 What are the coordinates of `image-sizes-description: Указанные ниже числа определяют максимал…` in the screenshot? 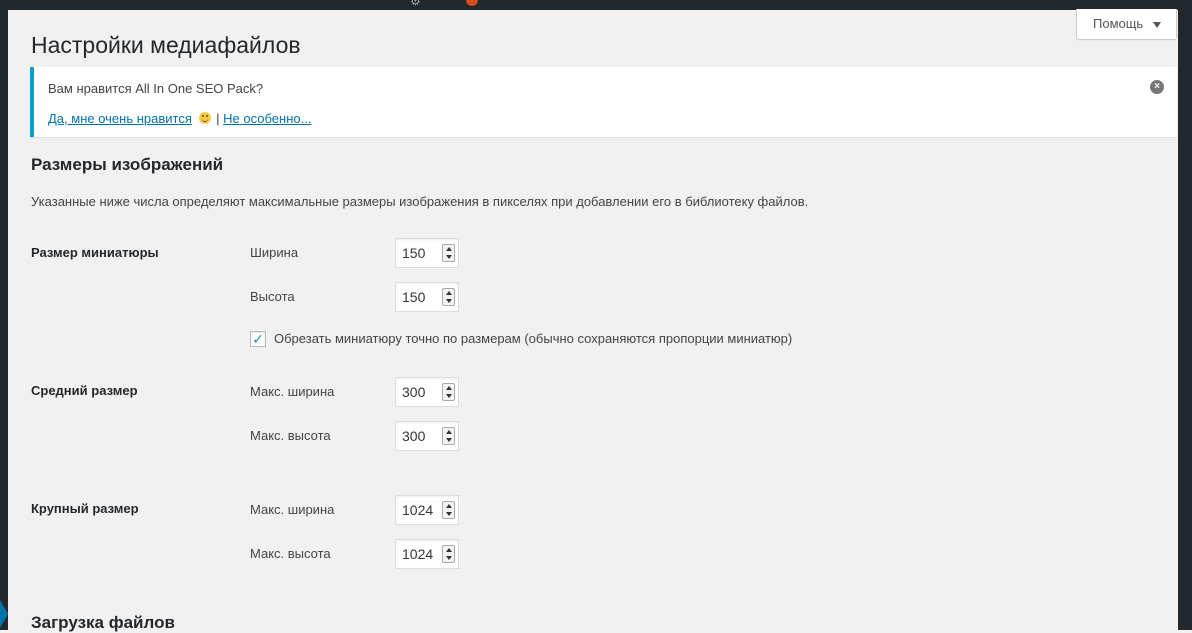 It's located at (420, 201).